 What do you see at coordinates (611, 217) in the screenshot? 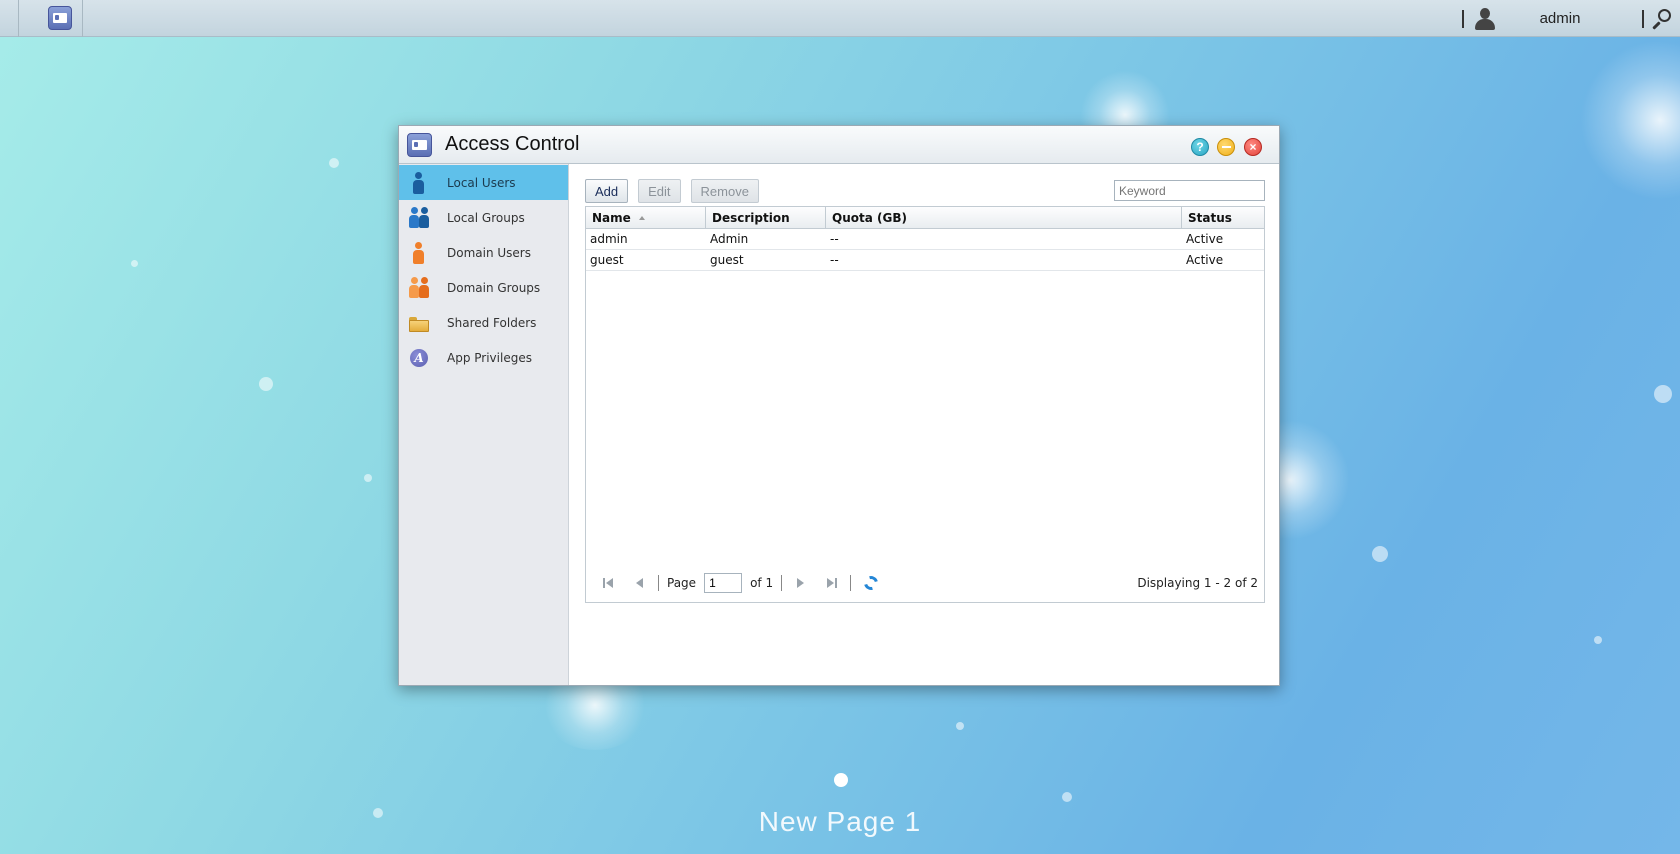
I see `column-header-label: Name` at bounding box center [611, 217].